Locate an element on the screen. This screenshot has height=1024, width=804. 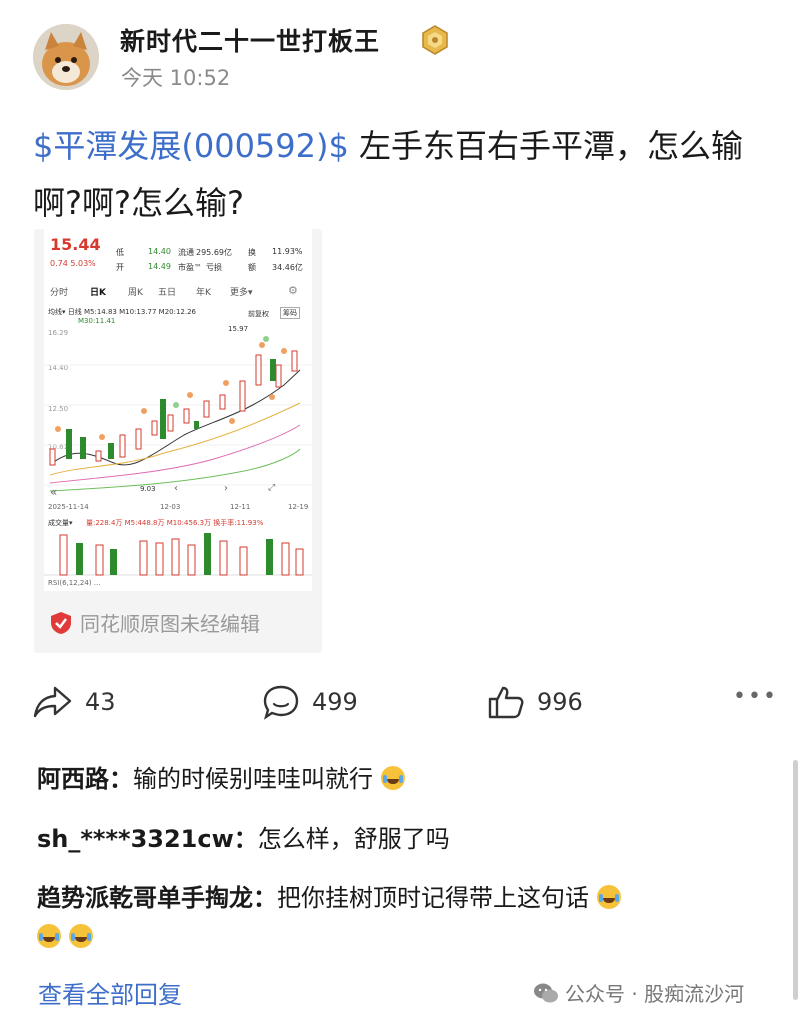
share-button: 43 is located at coordinates (74, 702).